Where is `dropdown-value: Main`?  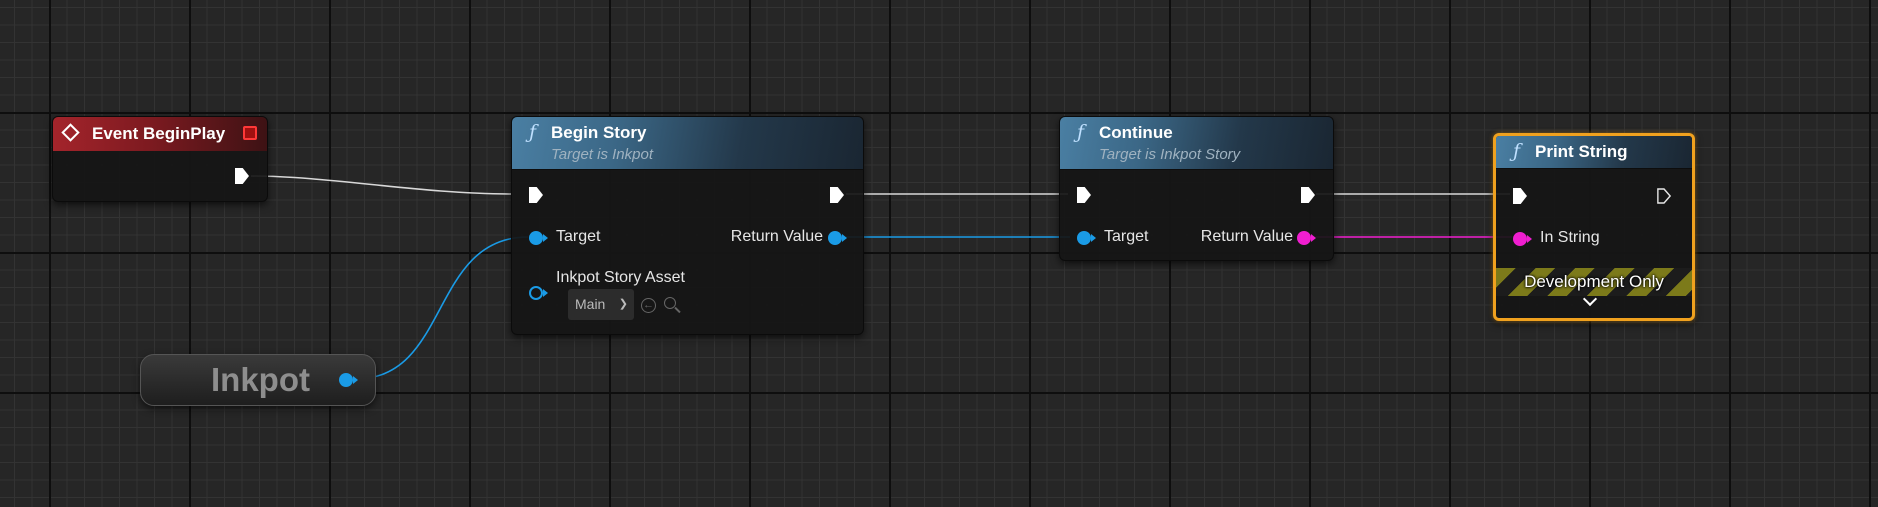 dropdown-value: Main is located at coordinates (590, 304).